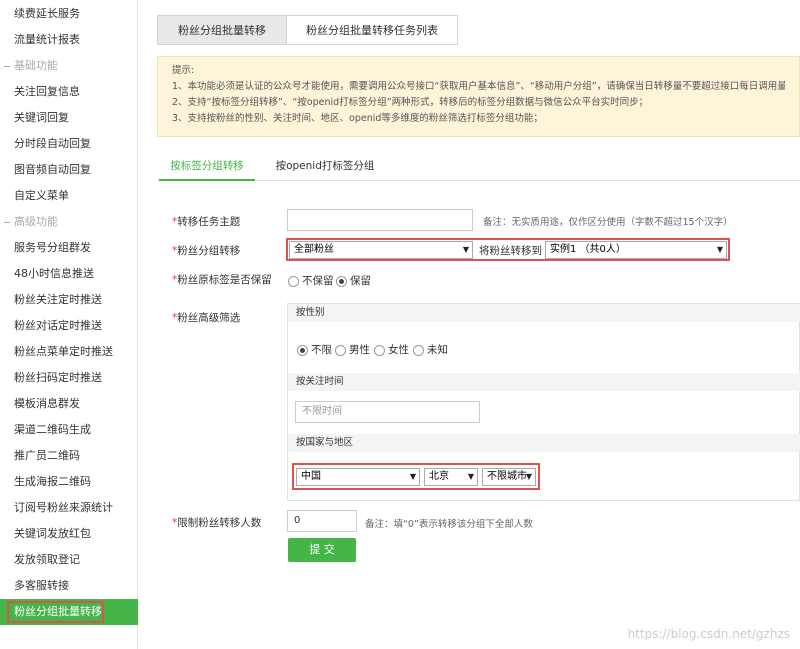 The width and height of the screenshot is (800, 649). I want to click on tab-by-tag-group: 按标签分组转移, so click(207, 167).